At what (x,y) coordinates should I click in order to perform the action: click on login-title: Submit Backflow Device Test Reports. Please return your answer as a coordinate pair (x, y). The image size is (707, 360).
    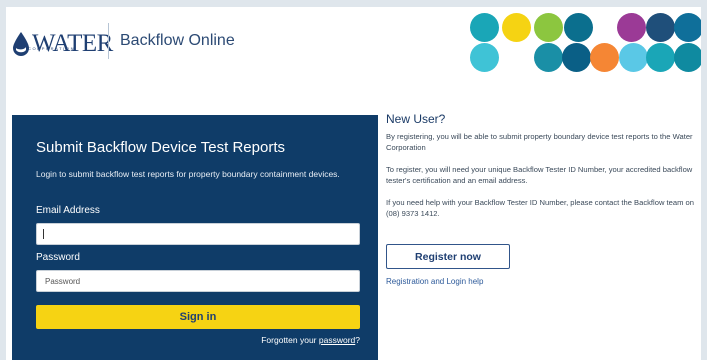
    Looking at the image, I should click on (160, 147).